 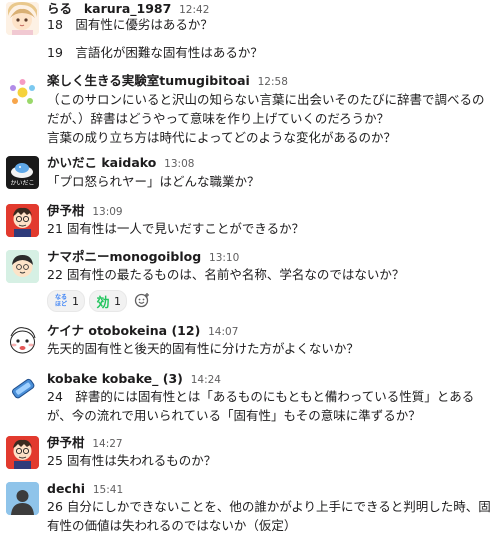 What do you see at coordinates (107, 212) in the screenshot?
I see `timestamp: 13:09` at bounding box center [107, 212].